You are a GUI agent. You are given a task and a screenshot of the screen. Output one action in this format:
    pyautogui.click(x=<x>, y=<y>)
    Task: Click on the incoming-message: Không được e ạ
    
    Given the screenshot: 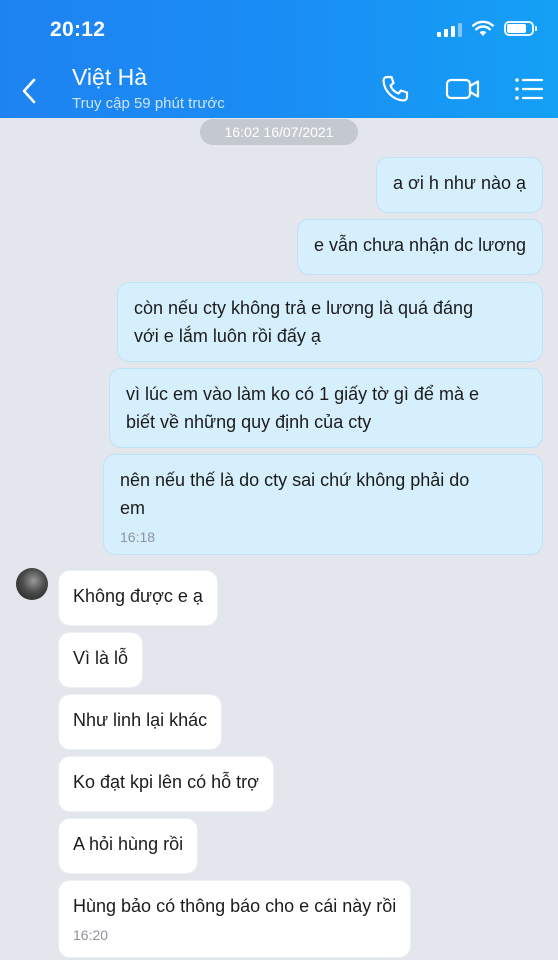 What is the action you would take?
    pyautogui.click(x=138, y=598)
    